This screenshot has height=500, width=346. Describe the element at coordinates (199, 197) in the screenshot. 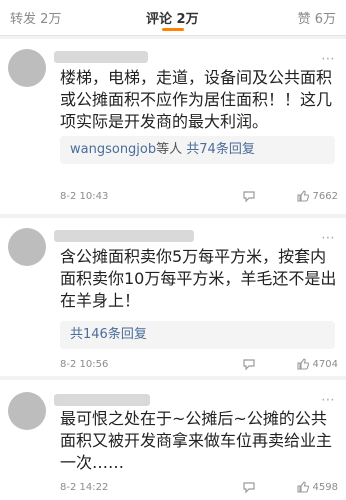

I see `comment-meta: 8-2 10:43 7662` at that location.